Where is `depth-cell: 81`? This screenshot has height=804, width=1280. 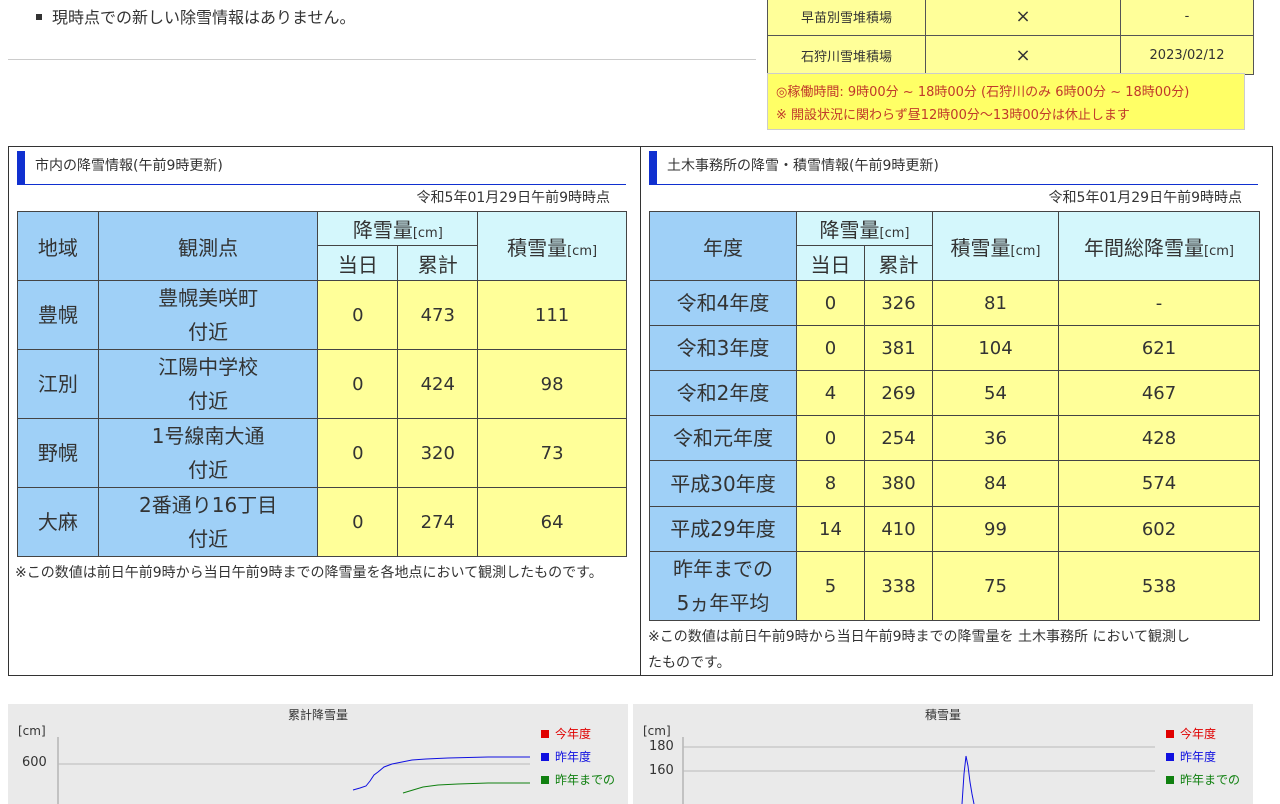
depth-cell: 81 is located at coordinates (995, 303).